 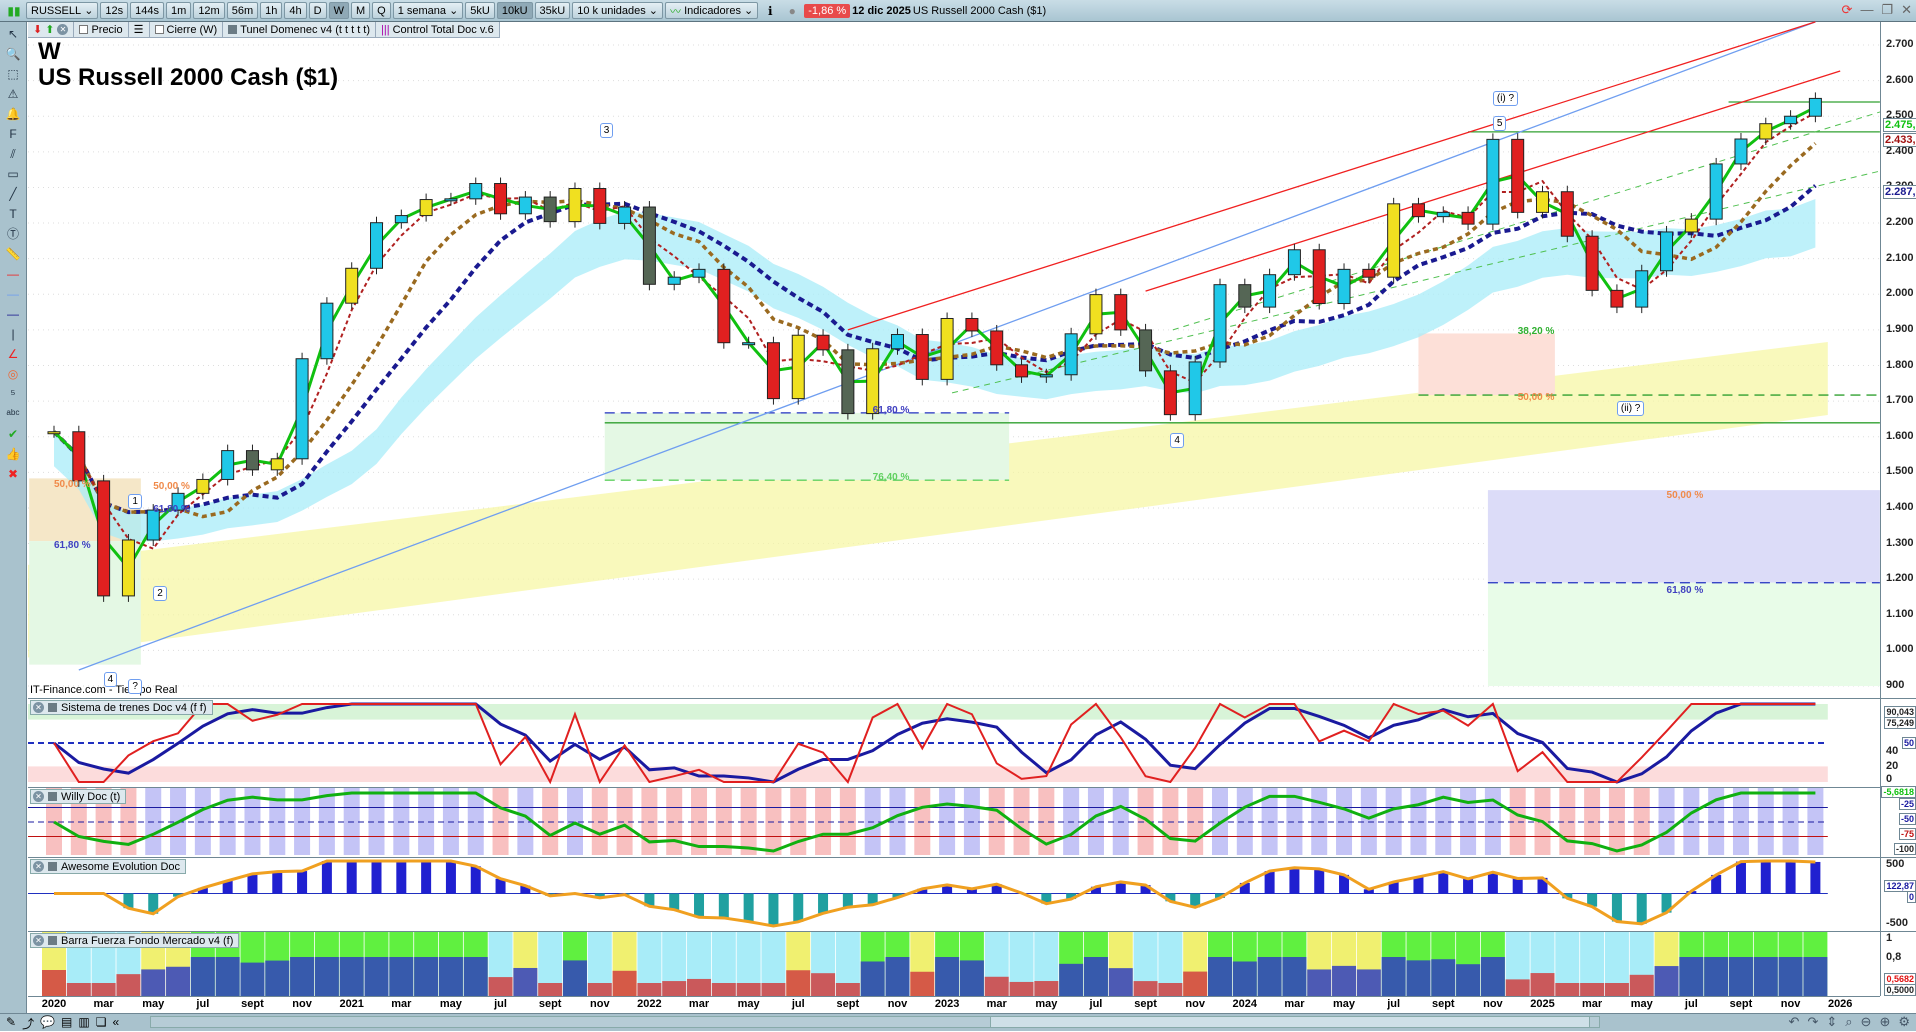 I want to click on price-tag: 2.433,2, so click(x=1899, y=140).